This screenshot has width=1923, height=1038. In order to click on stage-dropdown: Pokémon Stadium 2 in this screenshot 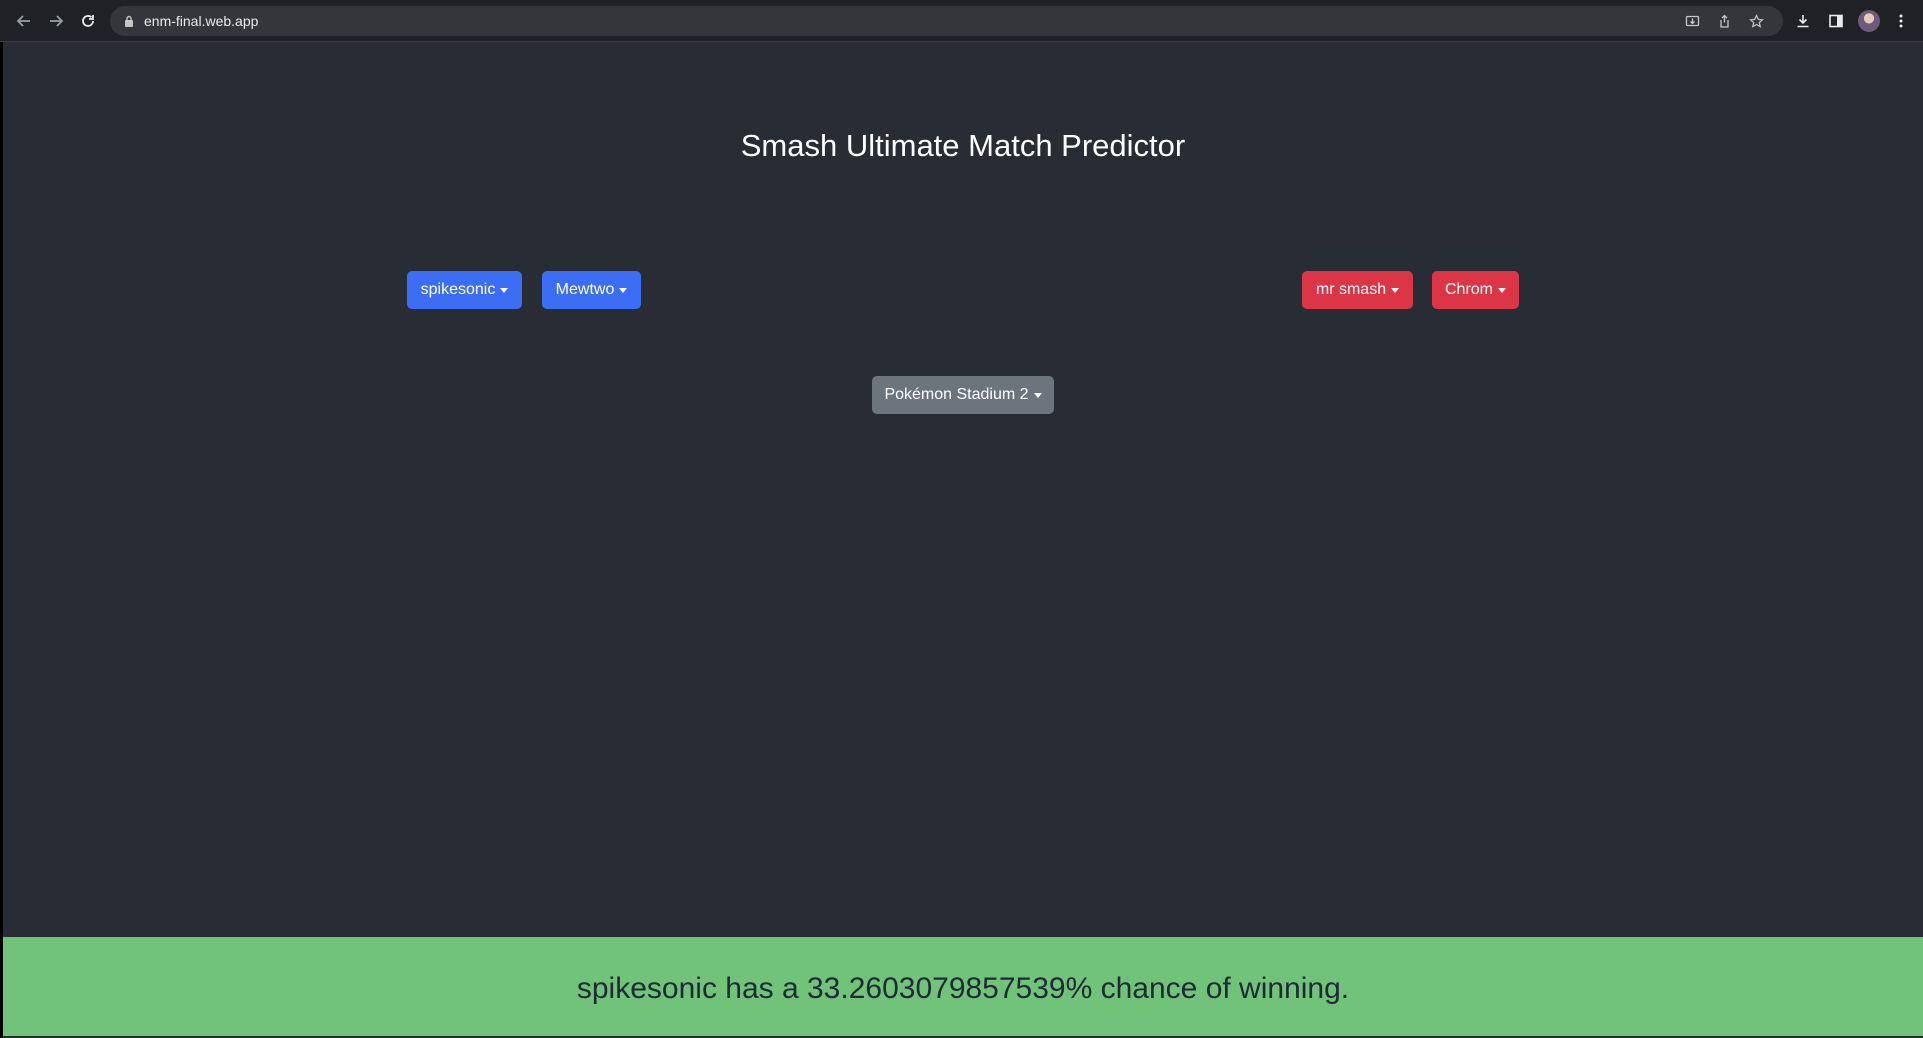, I will do `click(963, 395)`.